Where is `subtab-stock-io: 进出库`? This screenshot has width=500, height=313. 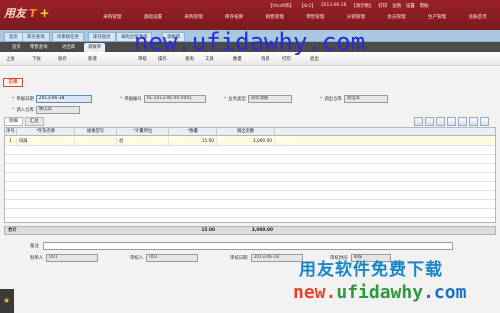 subtab-stock-io: 进出库 is located at coordinates (68, 47).